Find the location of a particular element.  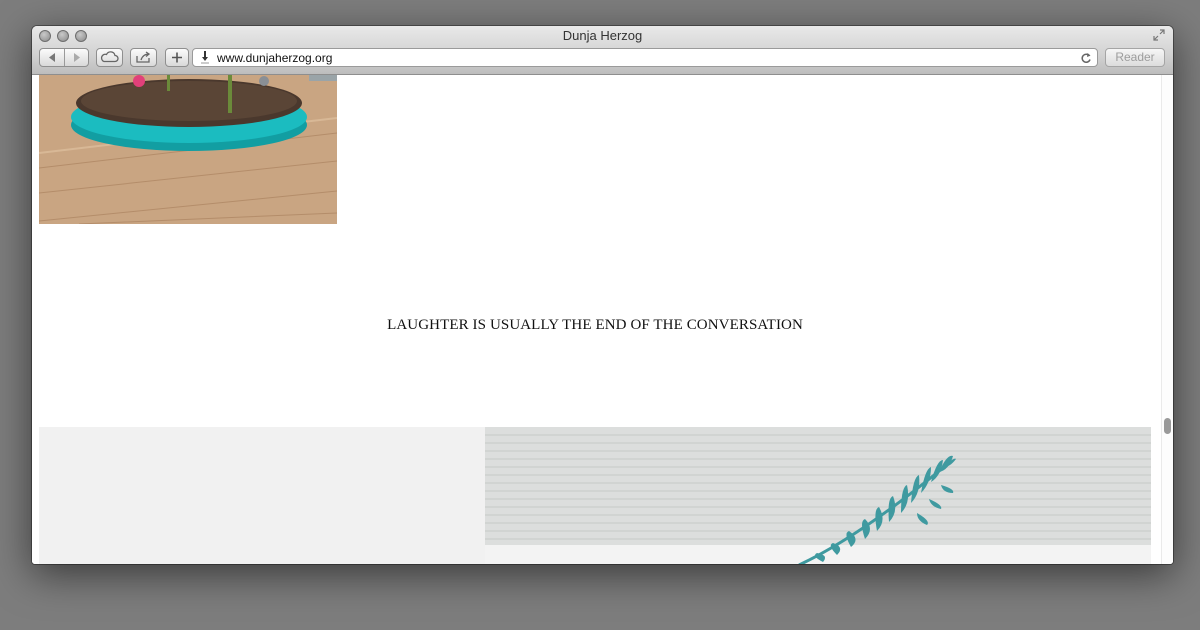

share-icon is located at coordinates (143, 57).